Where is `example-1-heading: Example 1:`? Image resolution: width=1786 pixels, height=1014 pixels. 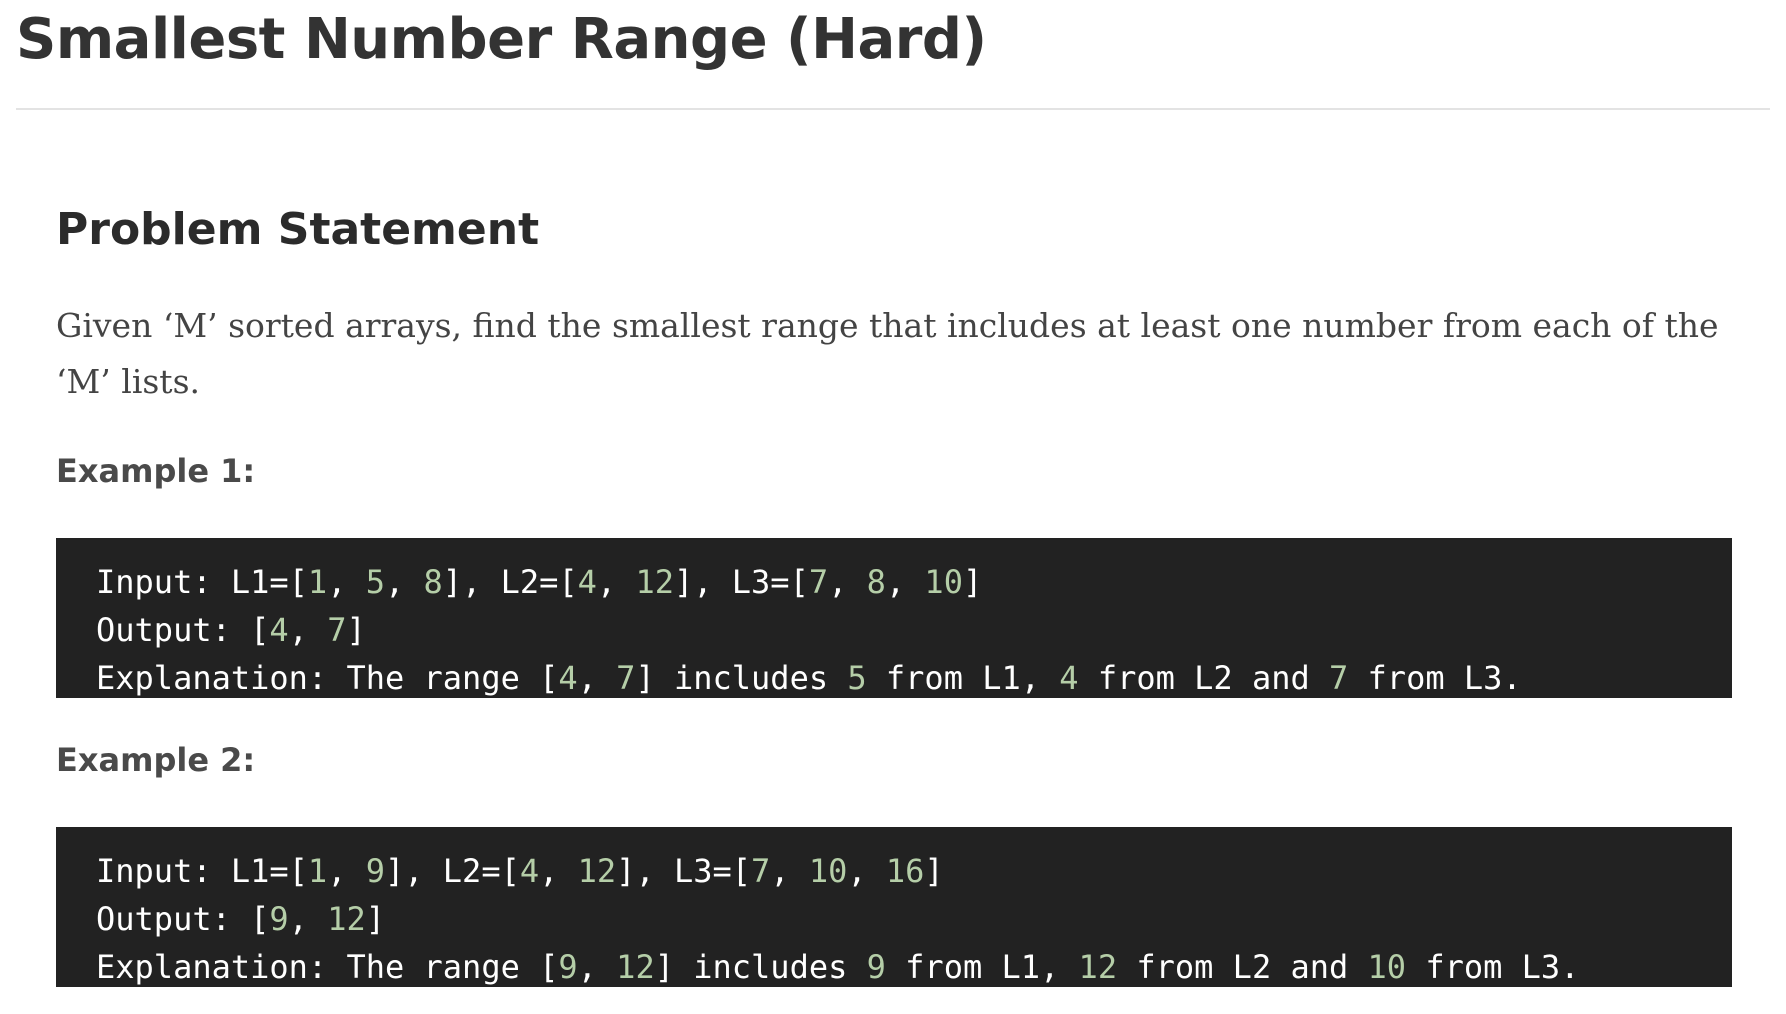 example-1-heading: Example 1: is located at coordinates (156, 471).